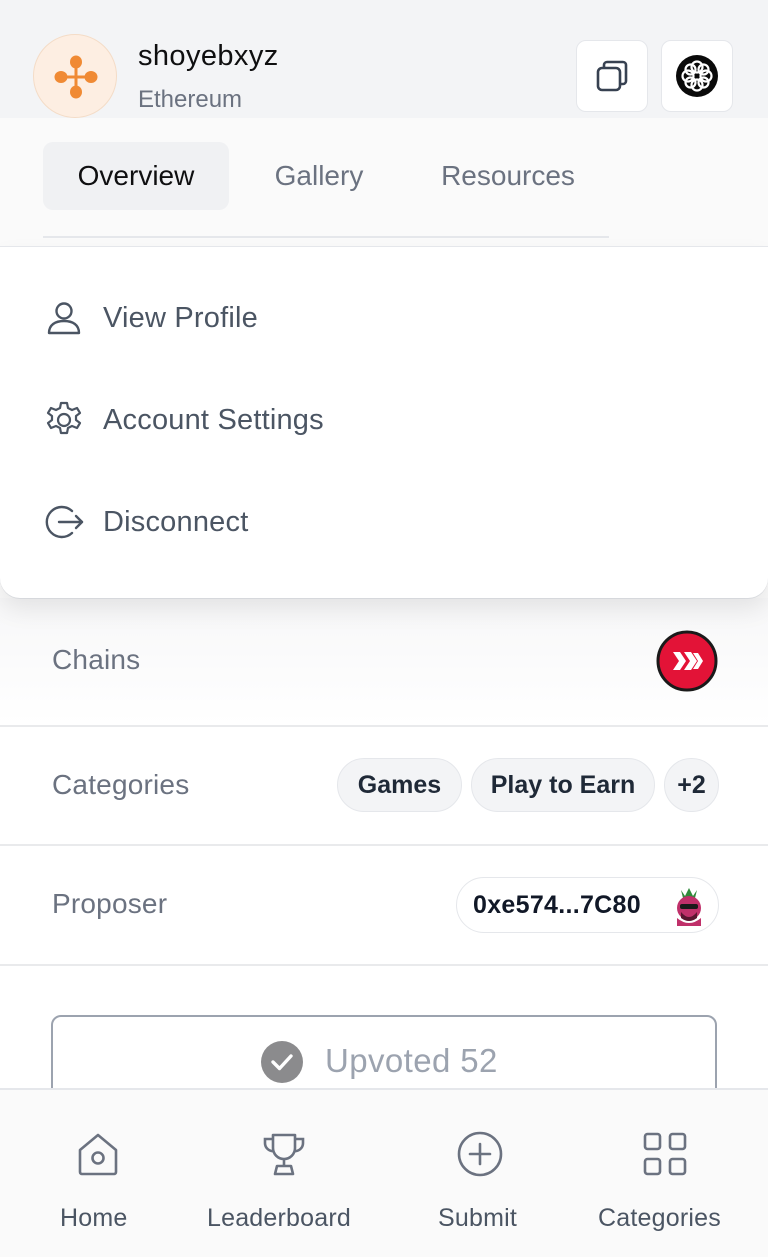  Describe the element at coordinates (284, 1154) in the screenshot. I see `trophy-icon` at that location.